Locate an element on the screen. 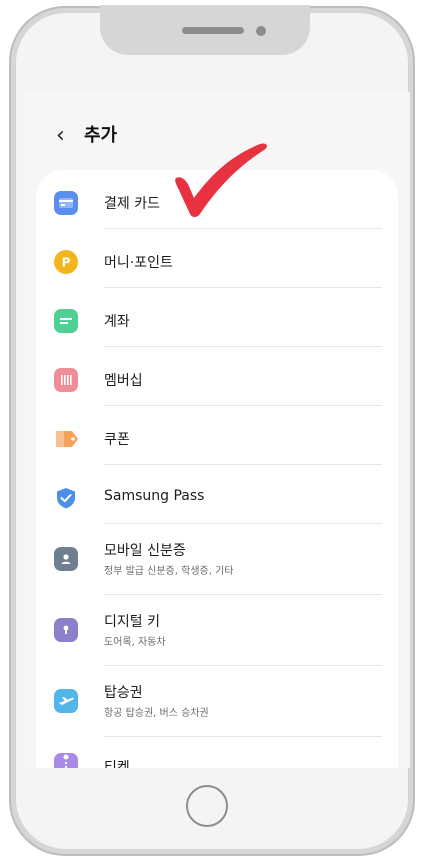 The width and height of the screenshot is (423, 862). ticket-icon is located at coordinates (66, 760).